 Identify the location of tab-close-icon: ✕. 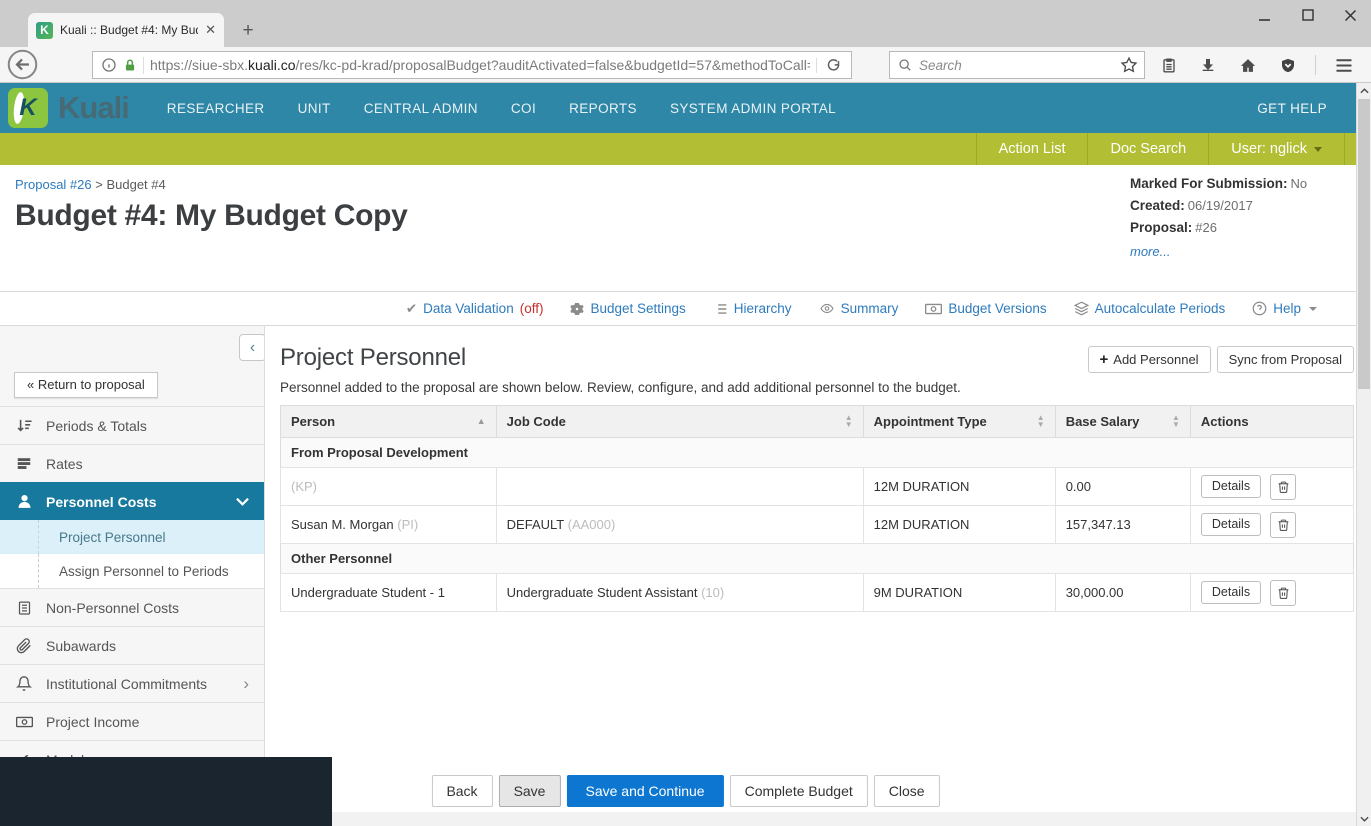
(210, 30).